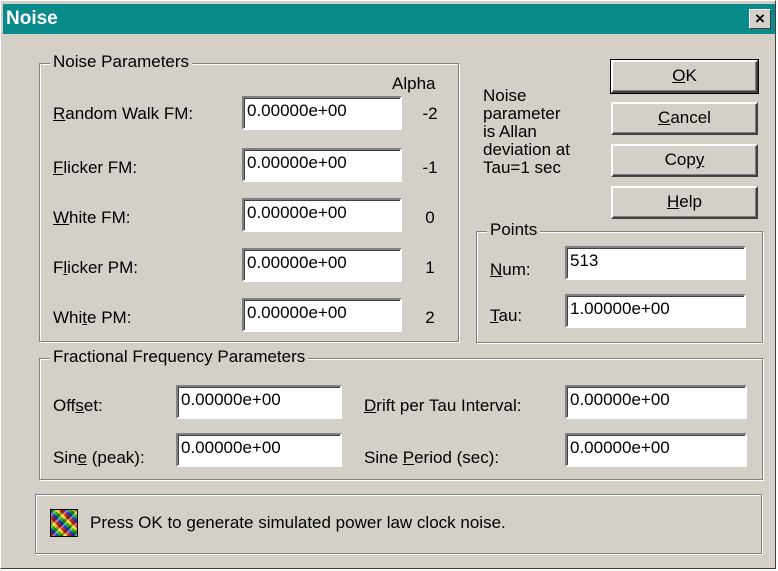  Describe the element at coordinates (656, 402) in the screenshot. I see `drift-input: 0.00000e+00` at that location.